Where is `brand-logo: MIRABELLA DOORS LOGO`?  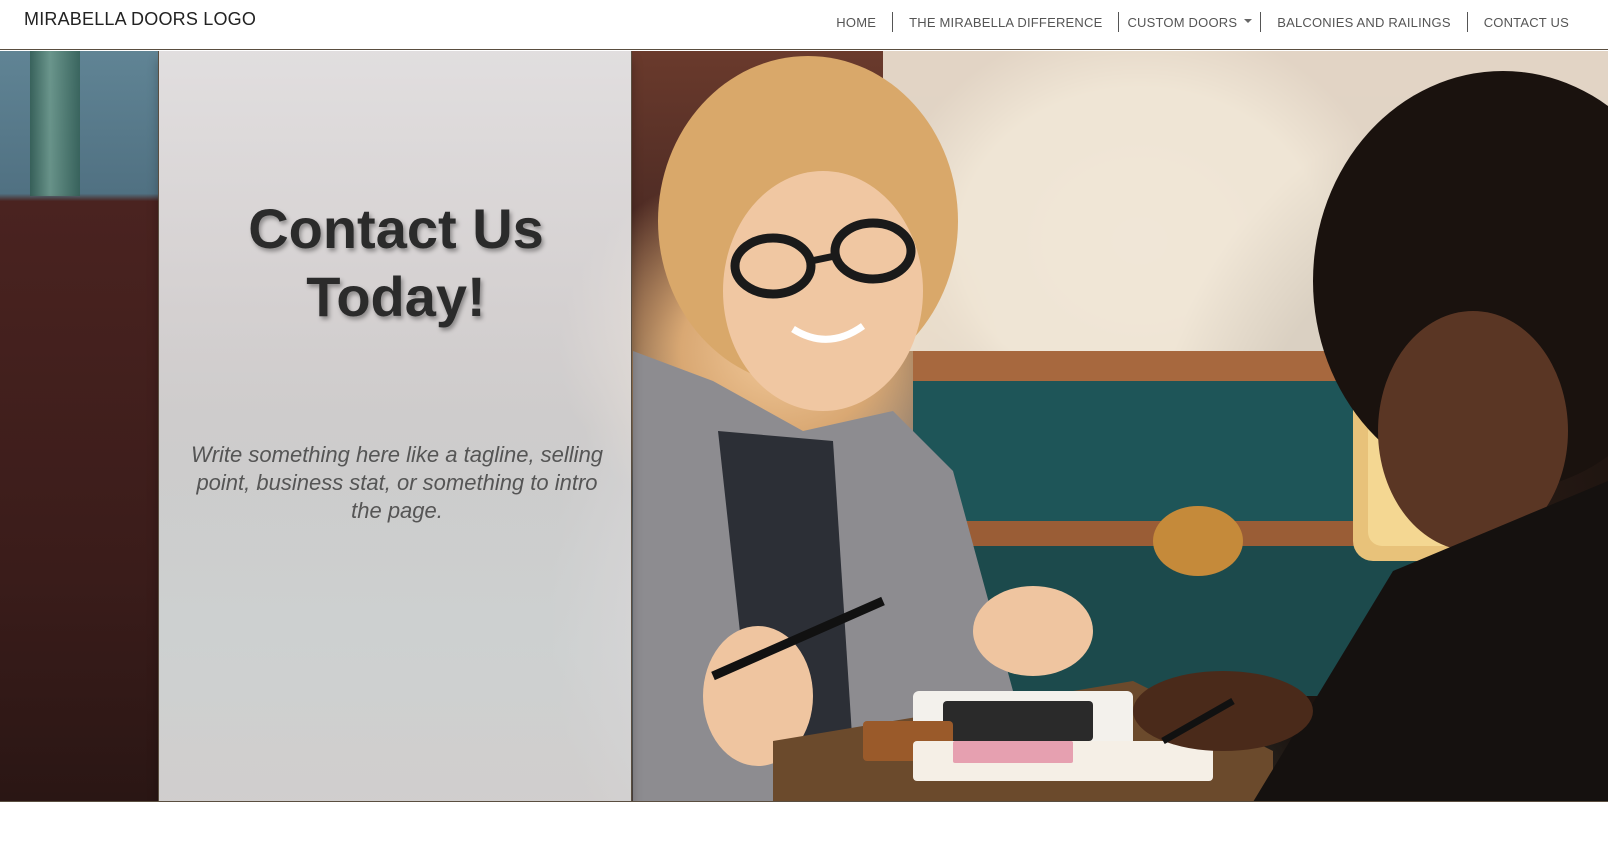
brand-logo: MIRABELLA DOORS LOGO is located at coordinates (140, 19).